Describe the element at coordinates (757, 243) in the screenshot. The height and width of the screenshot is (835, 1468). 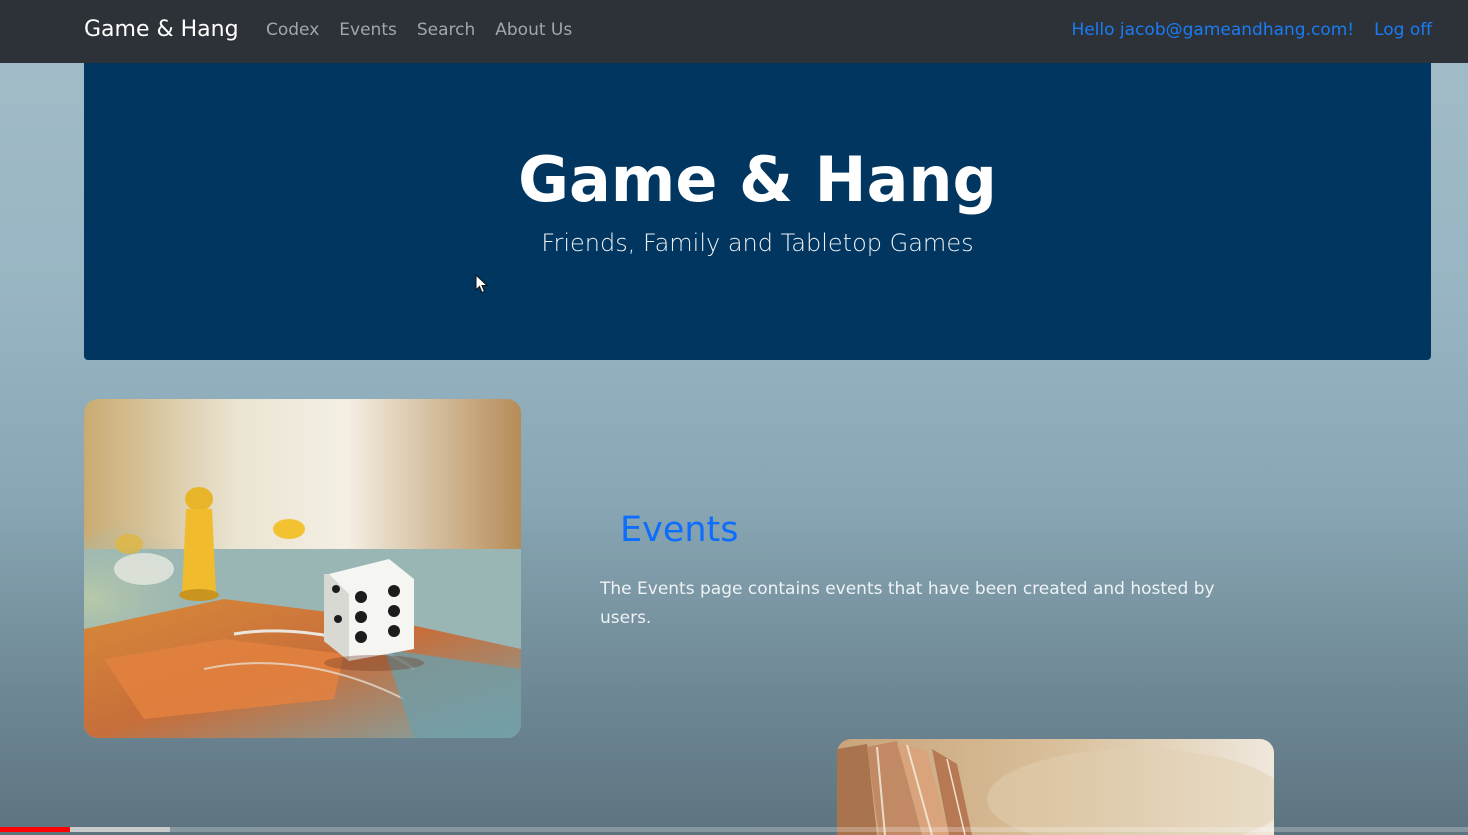
I see `hero-subtitle: Friends, Family and Tabletop Games` at that location.